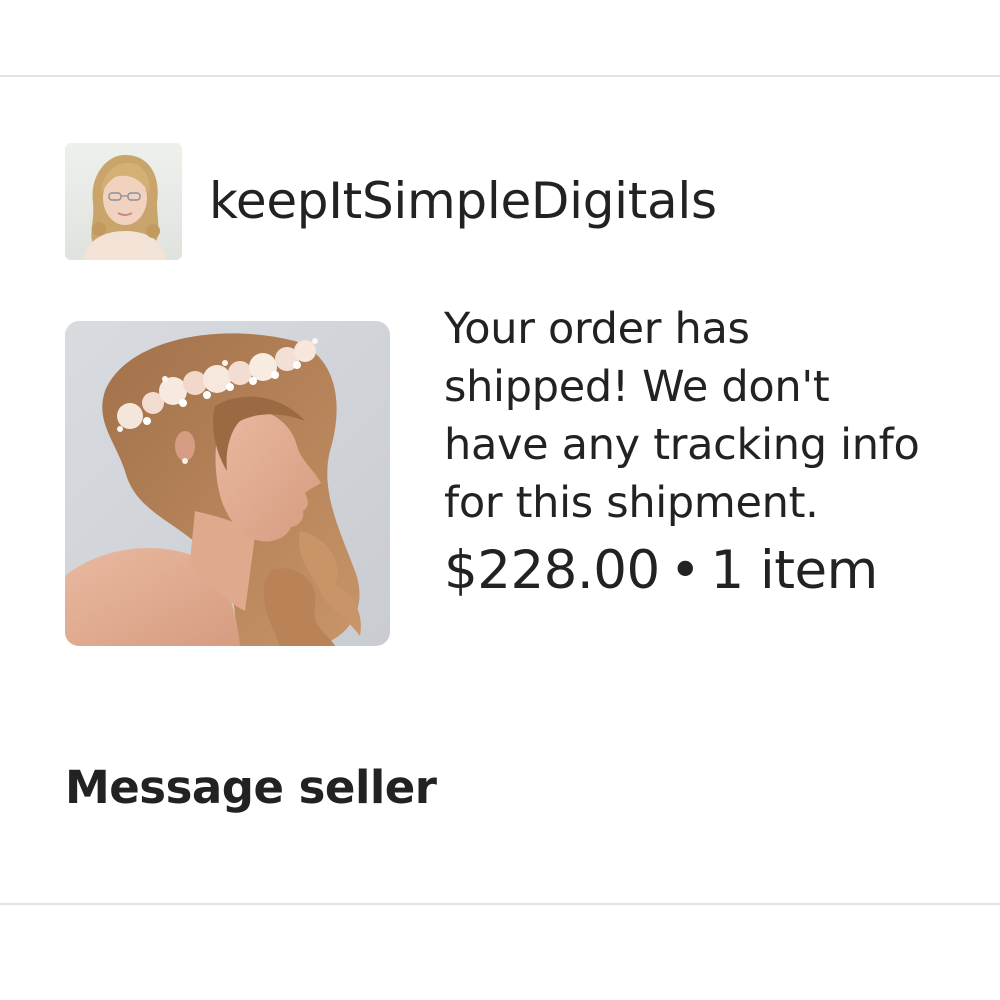 The width and height of the screenshot is (1000, 1000). I want to click on bottom-divider, so click(500, 904).